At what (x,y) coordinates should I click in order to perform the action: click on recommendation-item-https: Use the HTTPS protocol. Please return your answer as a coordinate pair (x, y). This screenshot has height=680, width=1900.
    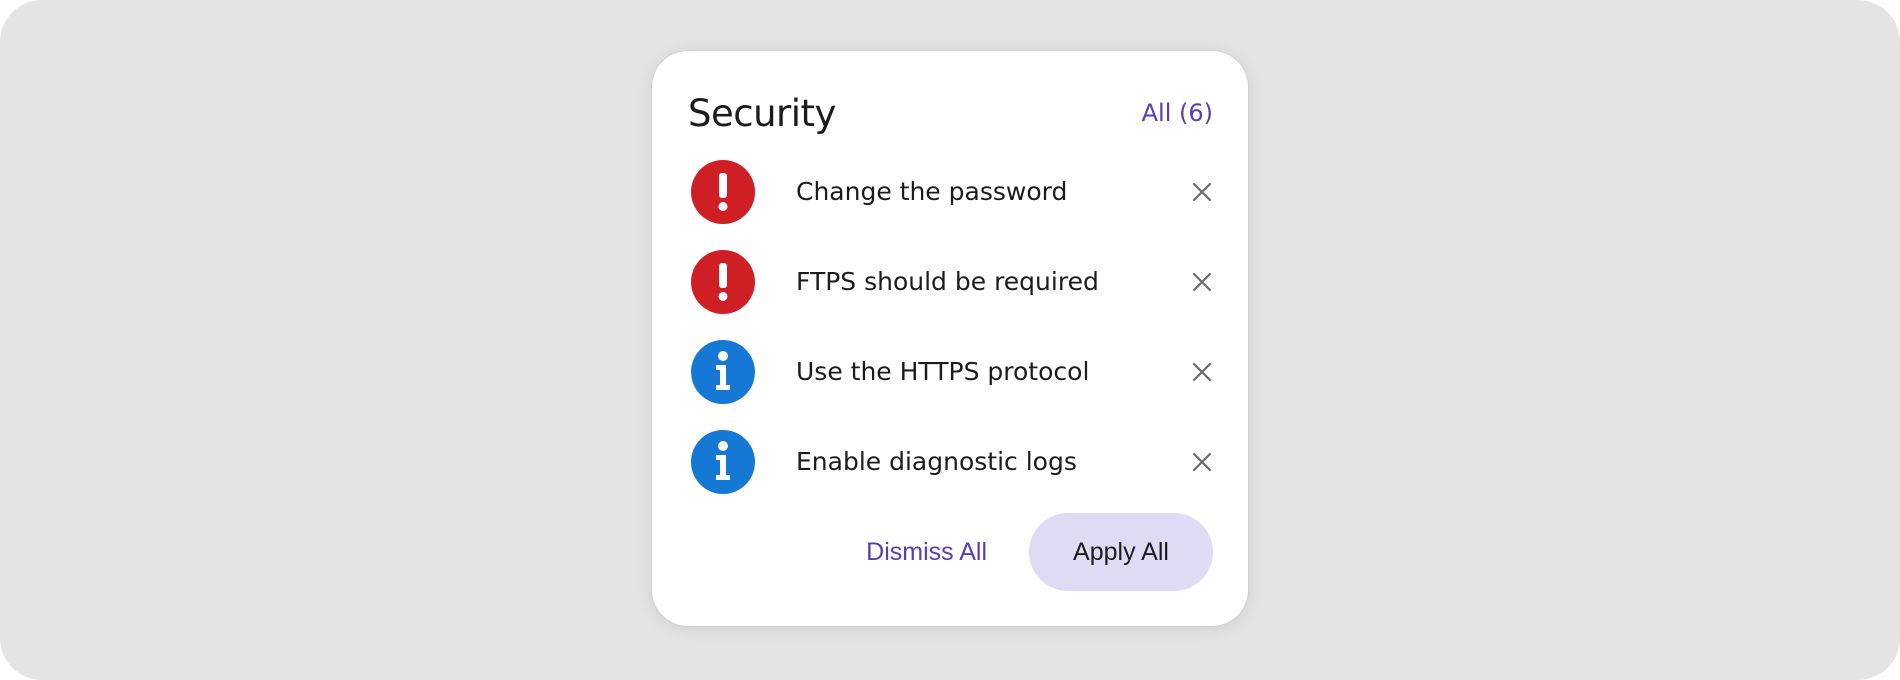
    Looking at the image, I should click on (950, 372).